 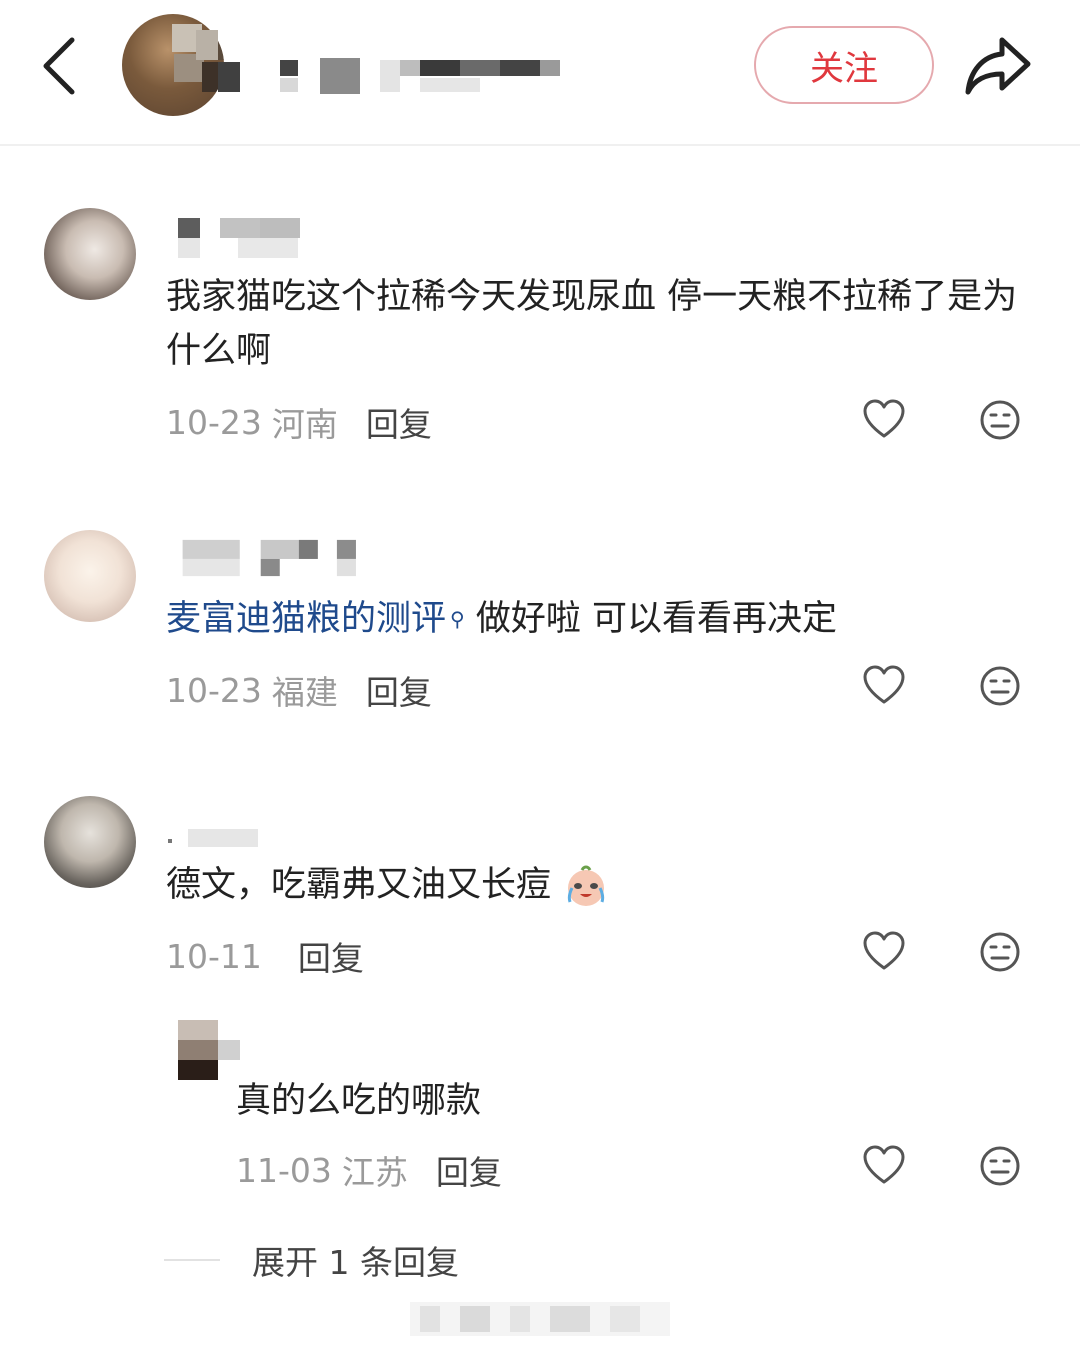 What do you see at coordinates (304, 424) in the screenshot?
I see `comment-location: 河南` at bounding box center [304, 424].